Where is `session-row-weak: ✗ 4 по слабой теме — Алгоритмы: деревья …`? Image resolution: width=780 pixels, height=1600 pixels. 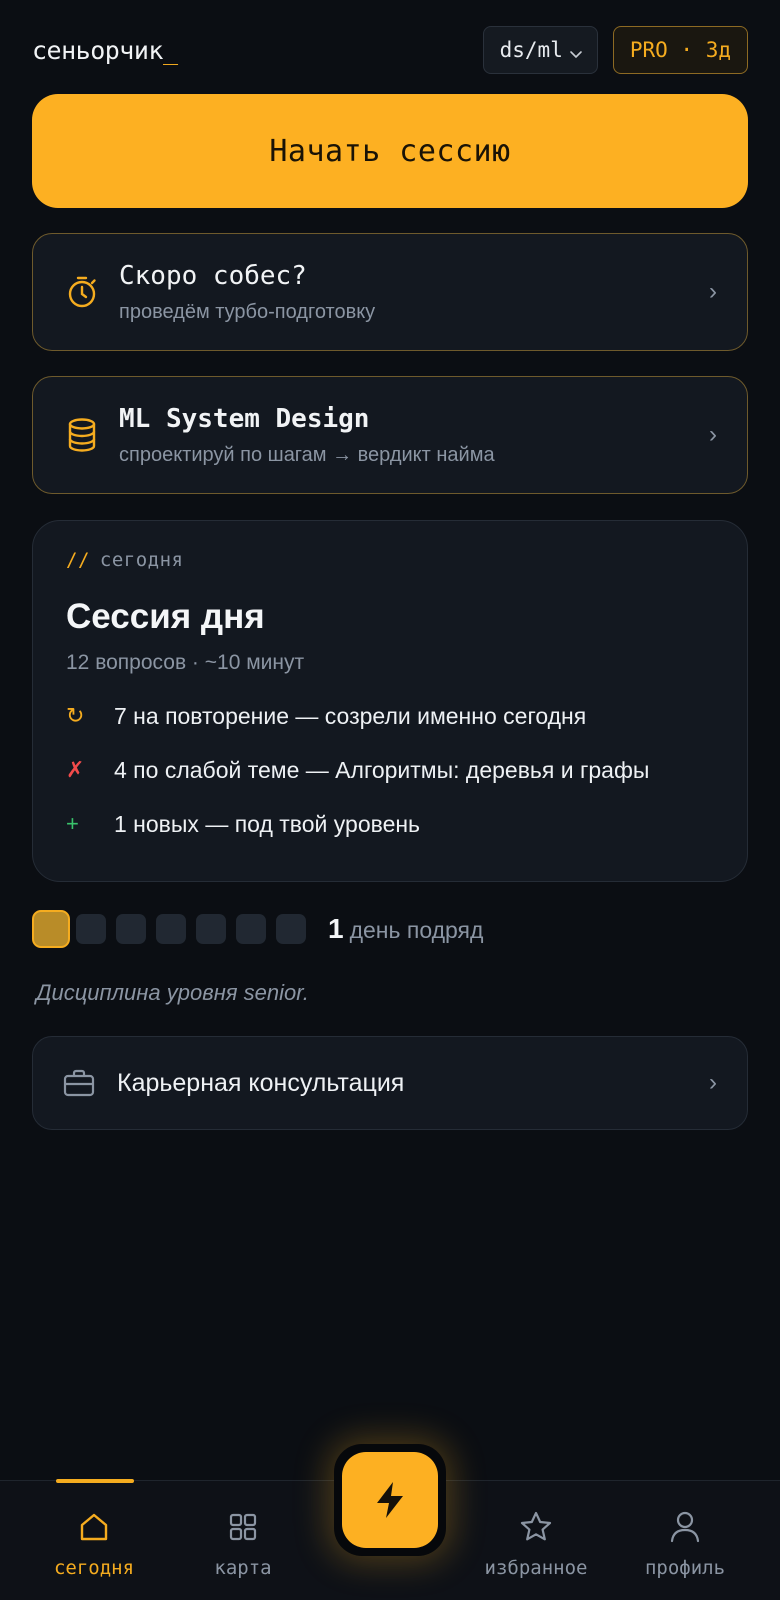
session-row-weak: ✗ 4 по слабой теме — Алгоритмы: деревья … is located at coordinates (390, 770).